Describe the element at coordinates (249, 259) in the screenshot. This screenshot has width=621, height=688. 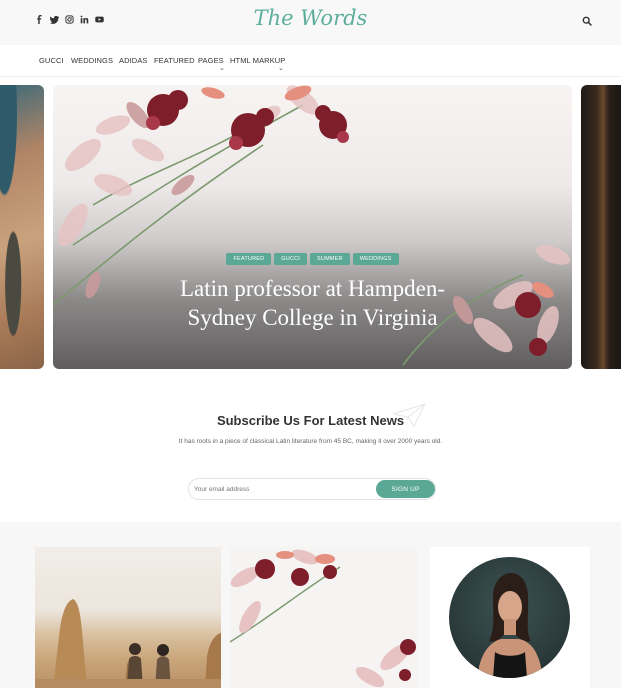
I see `tag-featured: FEATURED` at that location.